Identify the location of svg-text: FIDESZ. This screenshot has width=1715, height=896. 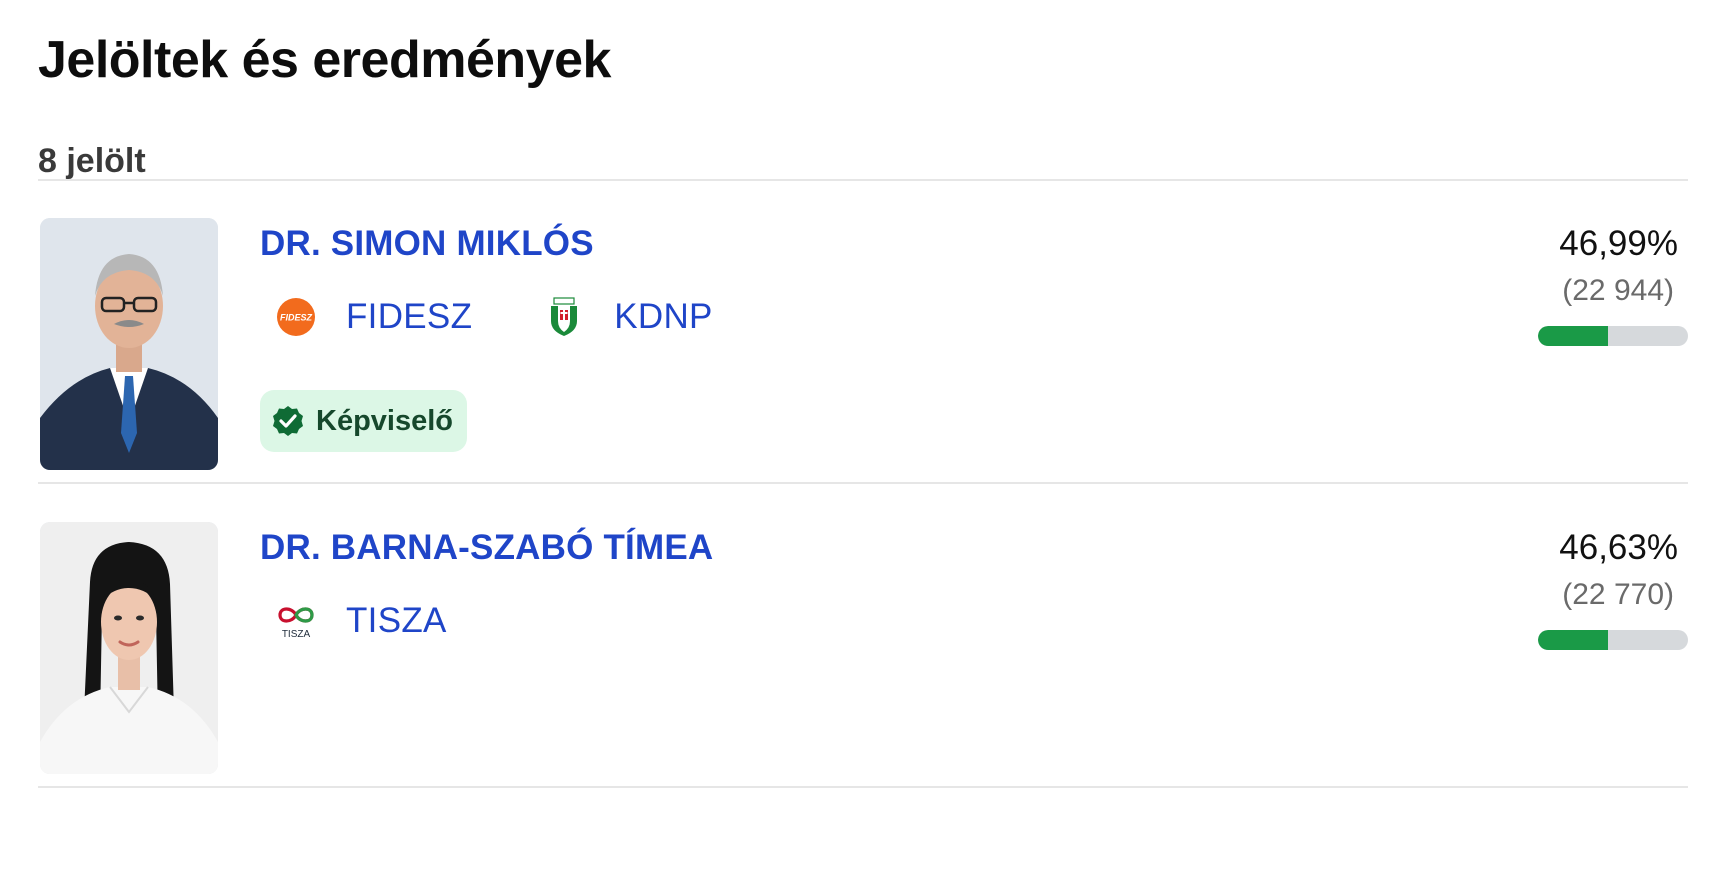
(296, 318).